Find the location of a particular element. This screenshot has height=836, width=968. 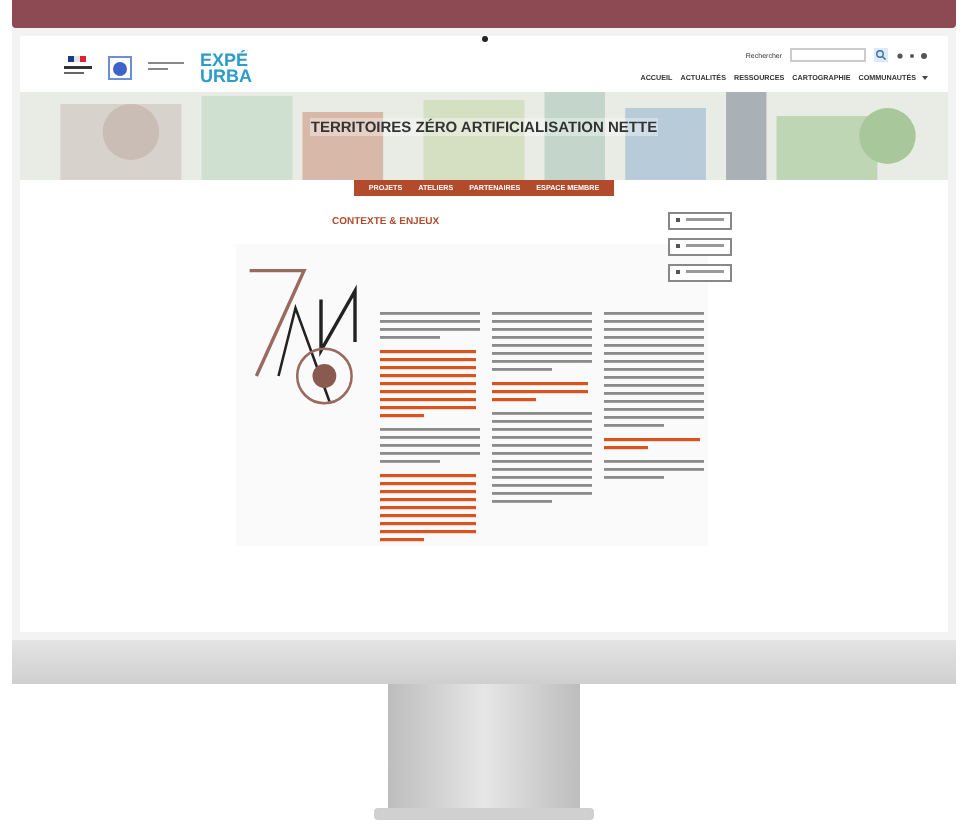

caret-icon is located at coordinates (925, 78).